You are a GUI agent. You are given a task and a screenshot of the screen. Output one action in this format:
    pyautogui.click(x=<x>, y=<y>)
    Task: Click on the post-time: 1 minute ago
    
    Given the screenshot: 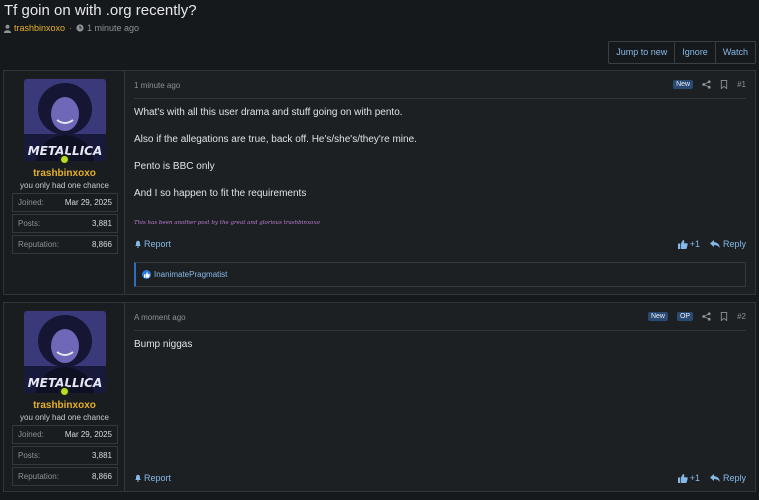 What is the action you would take?
    pyautogui.click(x=157, y=85)
    